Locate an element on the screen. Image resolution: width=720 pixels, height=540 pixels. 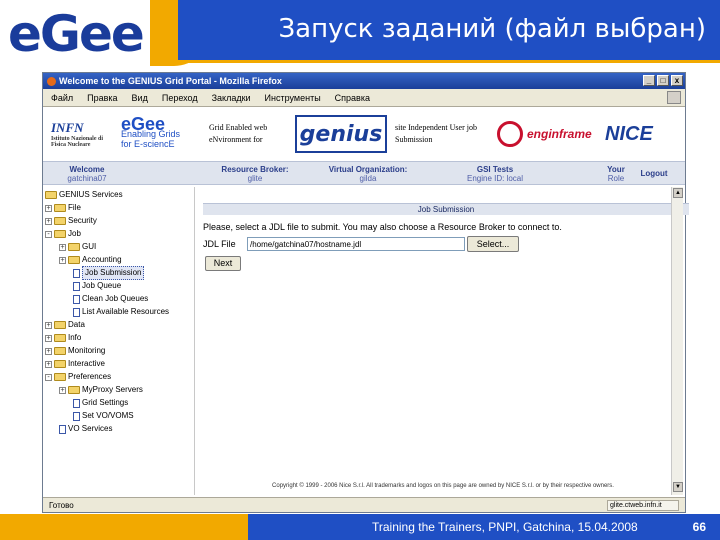
nav-logout: Logout is located at coordinates (654, 173).